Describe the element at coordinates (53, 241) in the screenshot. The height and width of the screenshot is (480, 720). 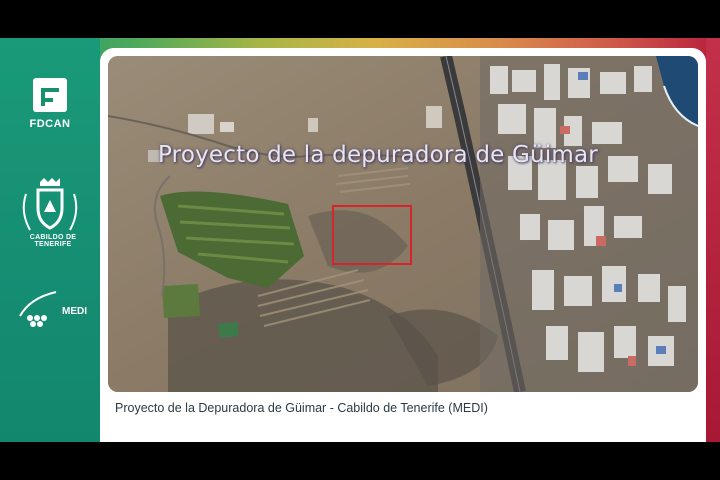
I see `cabildo-label: CABILDO DE TENERIFE` at that location.